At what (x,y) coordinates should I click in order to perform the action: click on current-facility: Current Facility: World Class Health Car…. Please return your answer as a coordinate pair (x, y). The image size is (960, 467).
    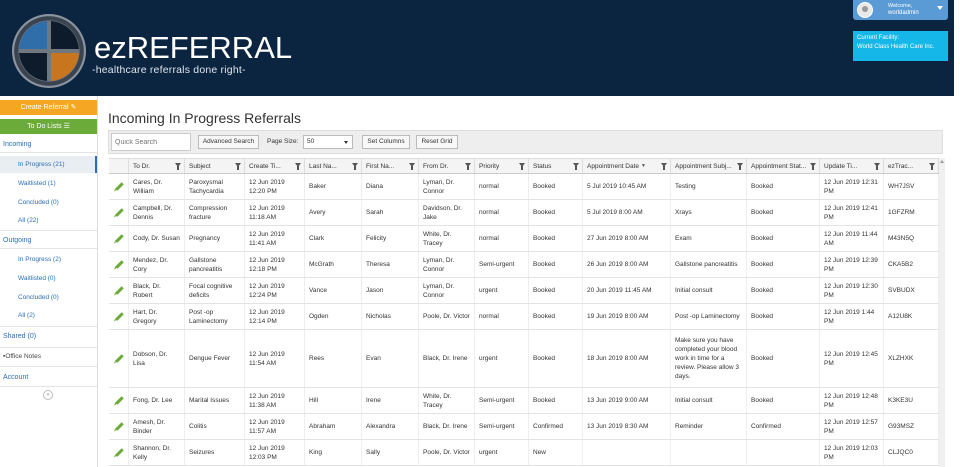
    Looking at the image, I should click on (900, 46).